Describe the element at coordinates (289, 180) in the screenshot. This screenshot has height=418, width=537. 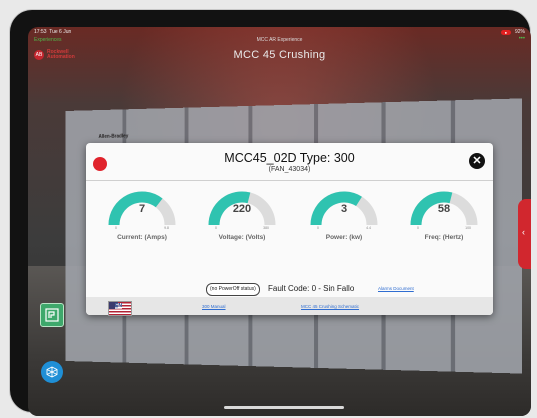
I see `header-divider` at that location.